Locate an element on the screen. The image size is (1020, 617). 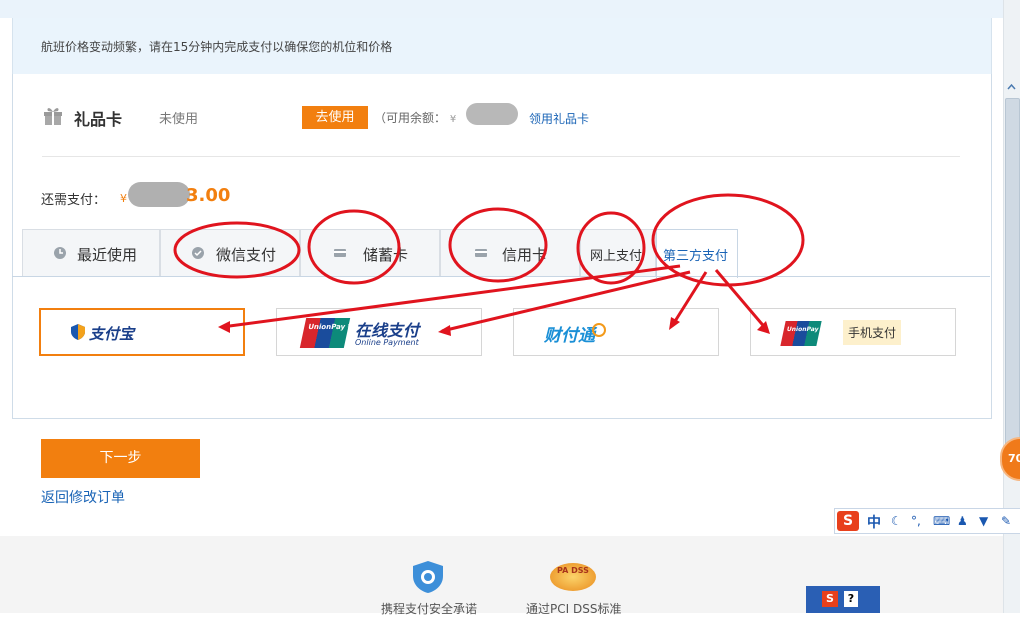
annotation-overlay is located at coordinates (489, 264).